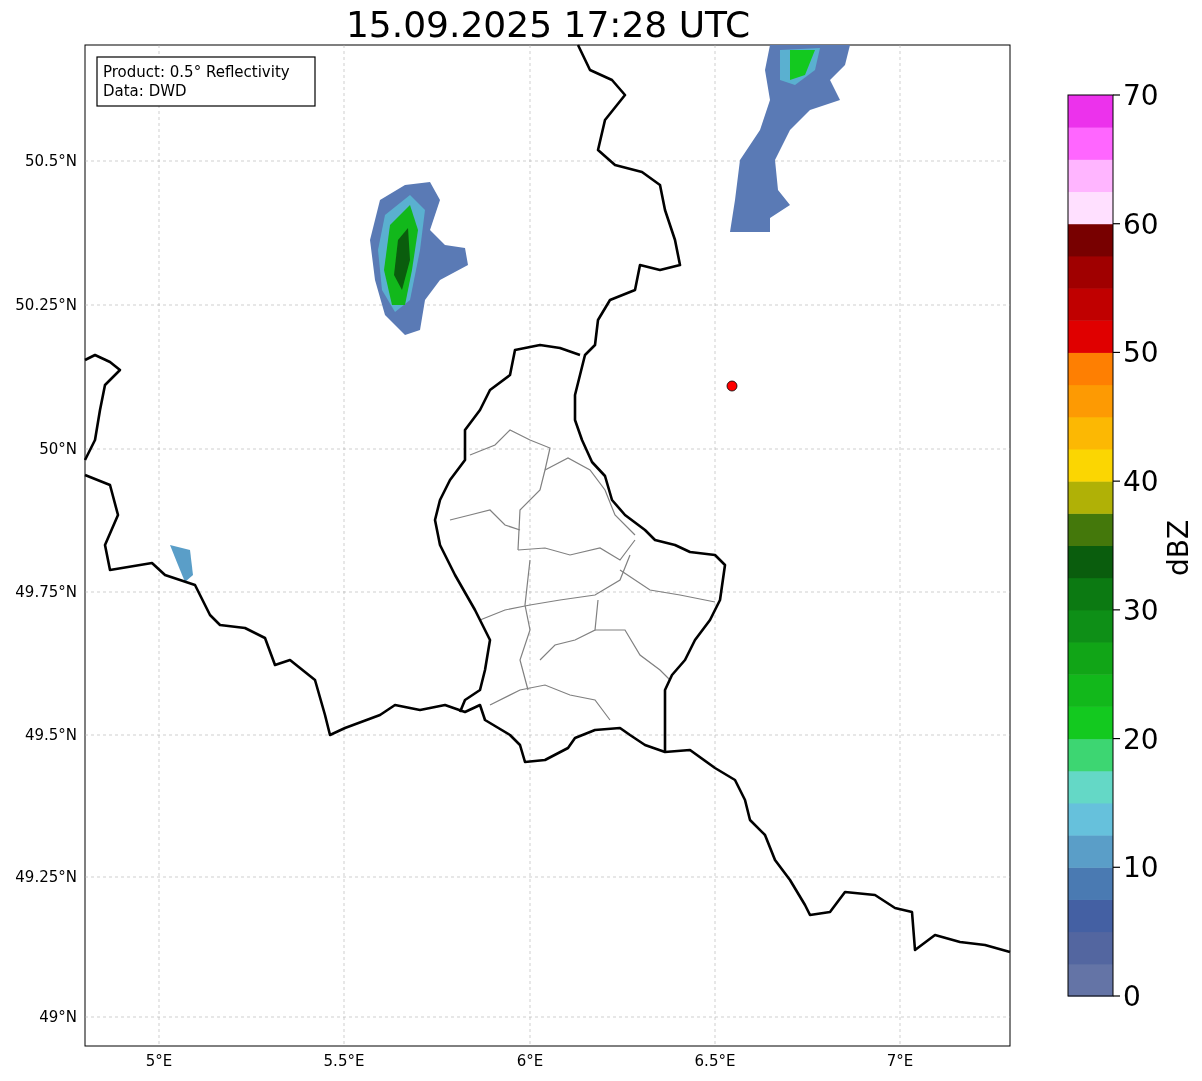 The image size is (1202, 1081). I want to click on axis-tick-label: 7°E, so click(900, 1061).